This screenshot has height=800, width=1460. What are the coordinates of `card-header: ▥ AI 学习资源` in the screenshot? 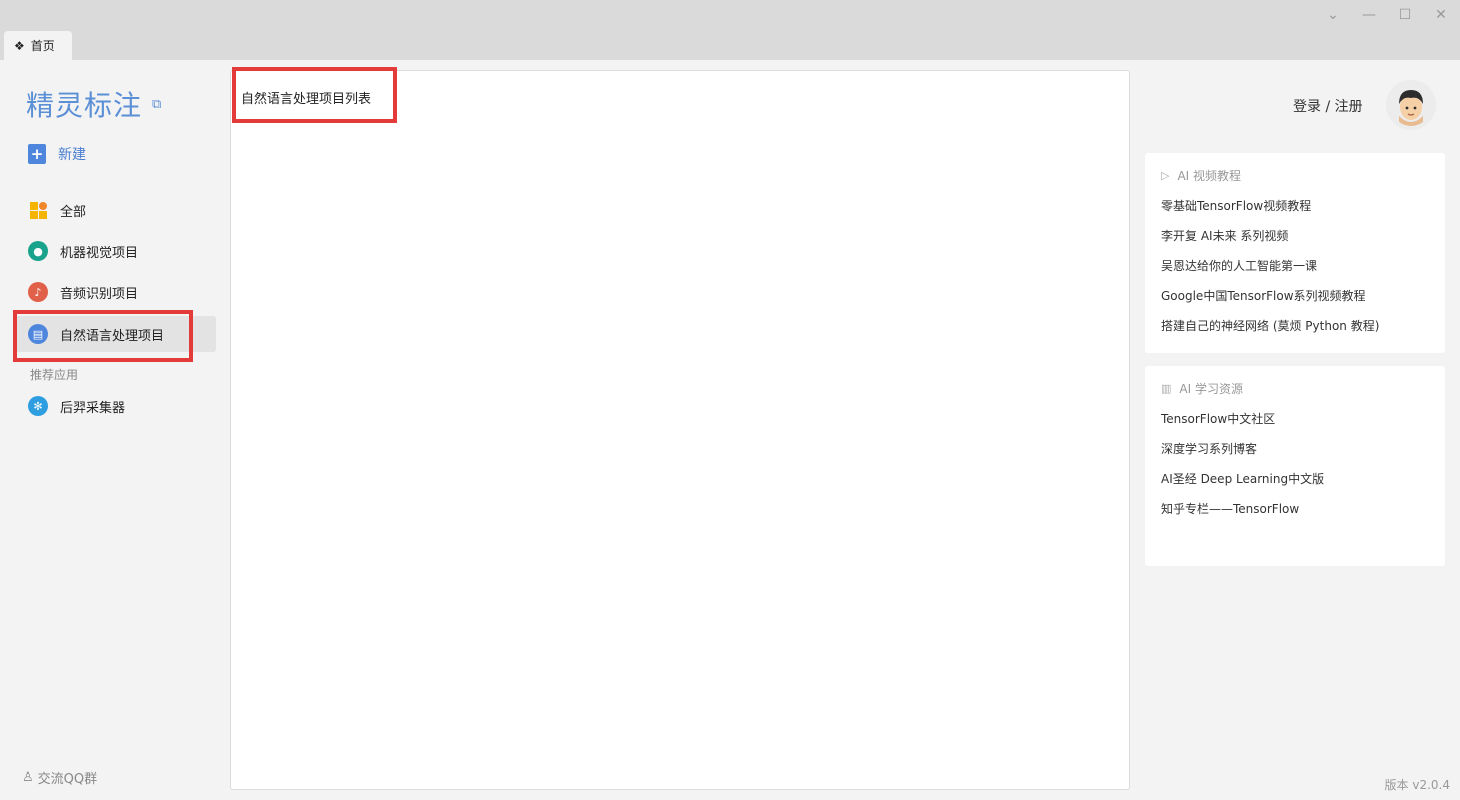 It's located at (1295, 388).